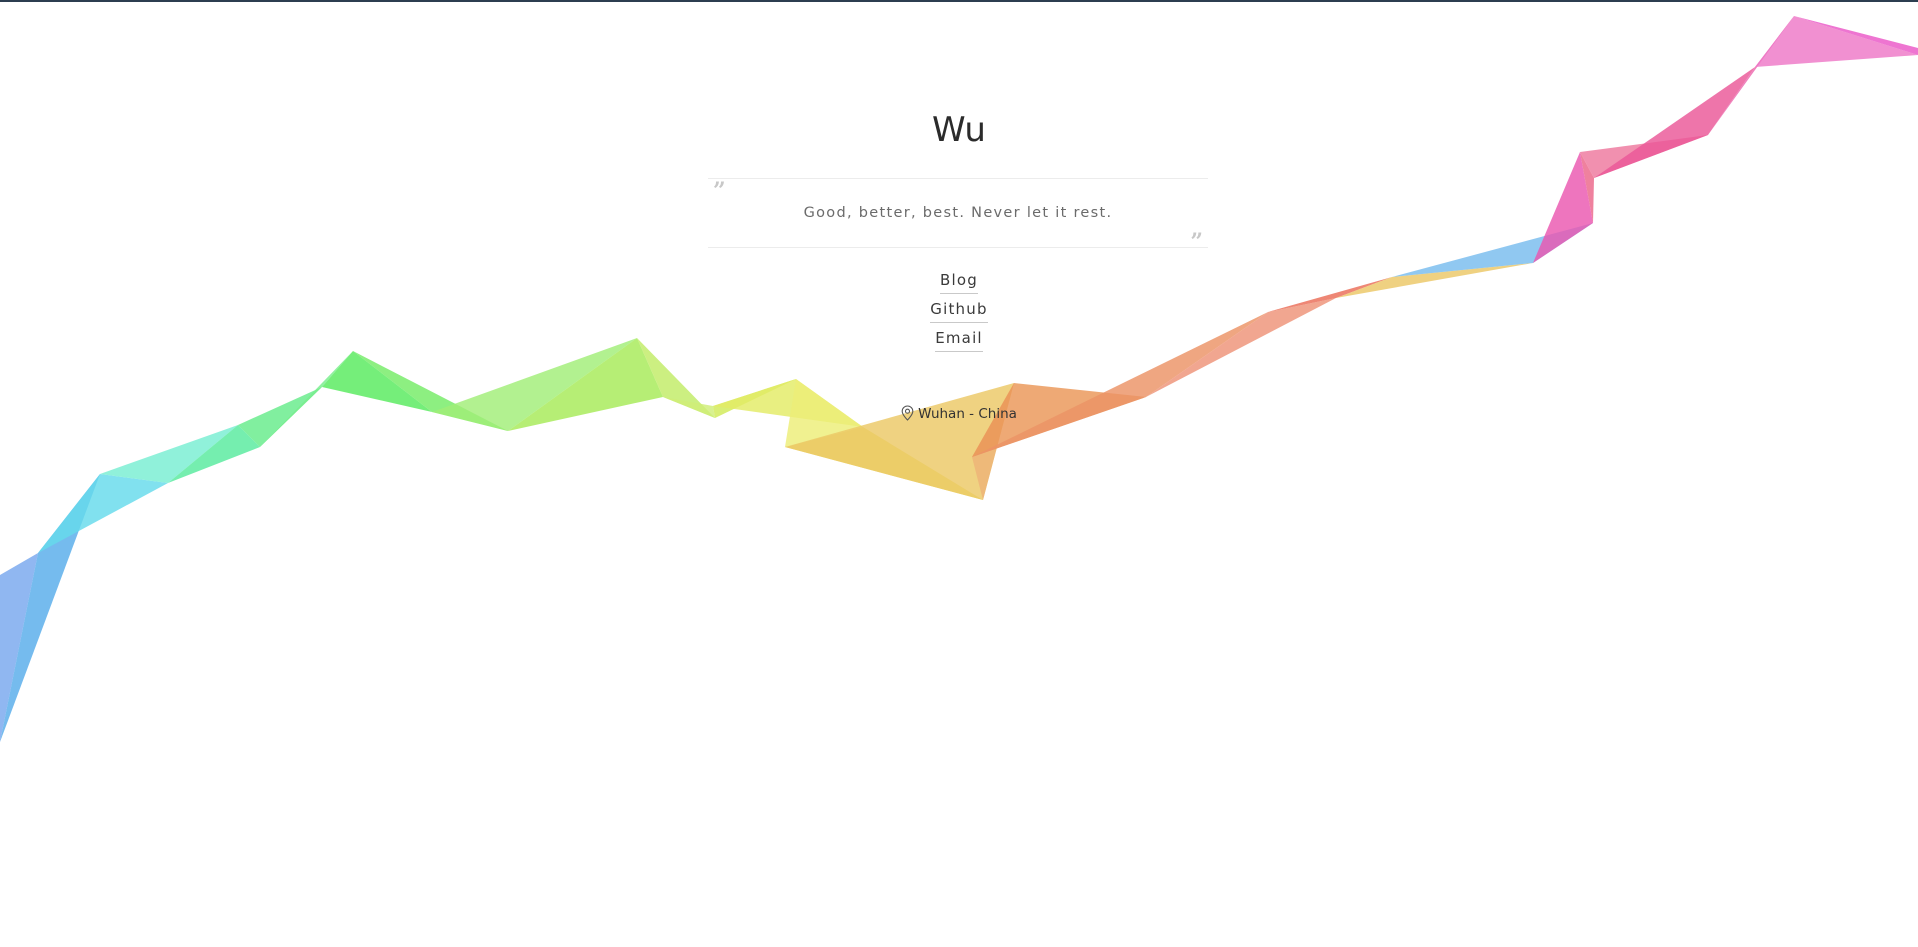  Describe the element at coordinates (1196, 242) in the screenshot. I see `quote-close-icon: ”` at that location.